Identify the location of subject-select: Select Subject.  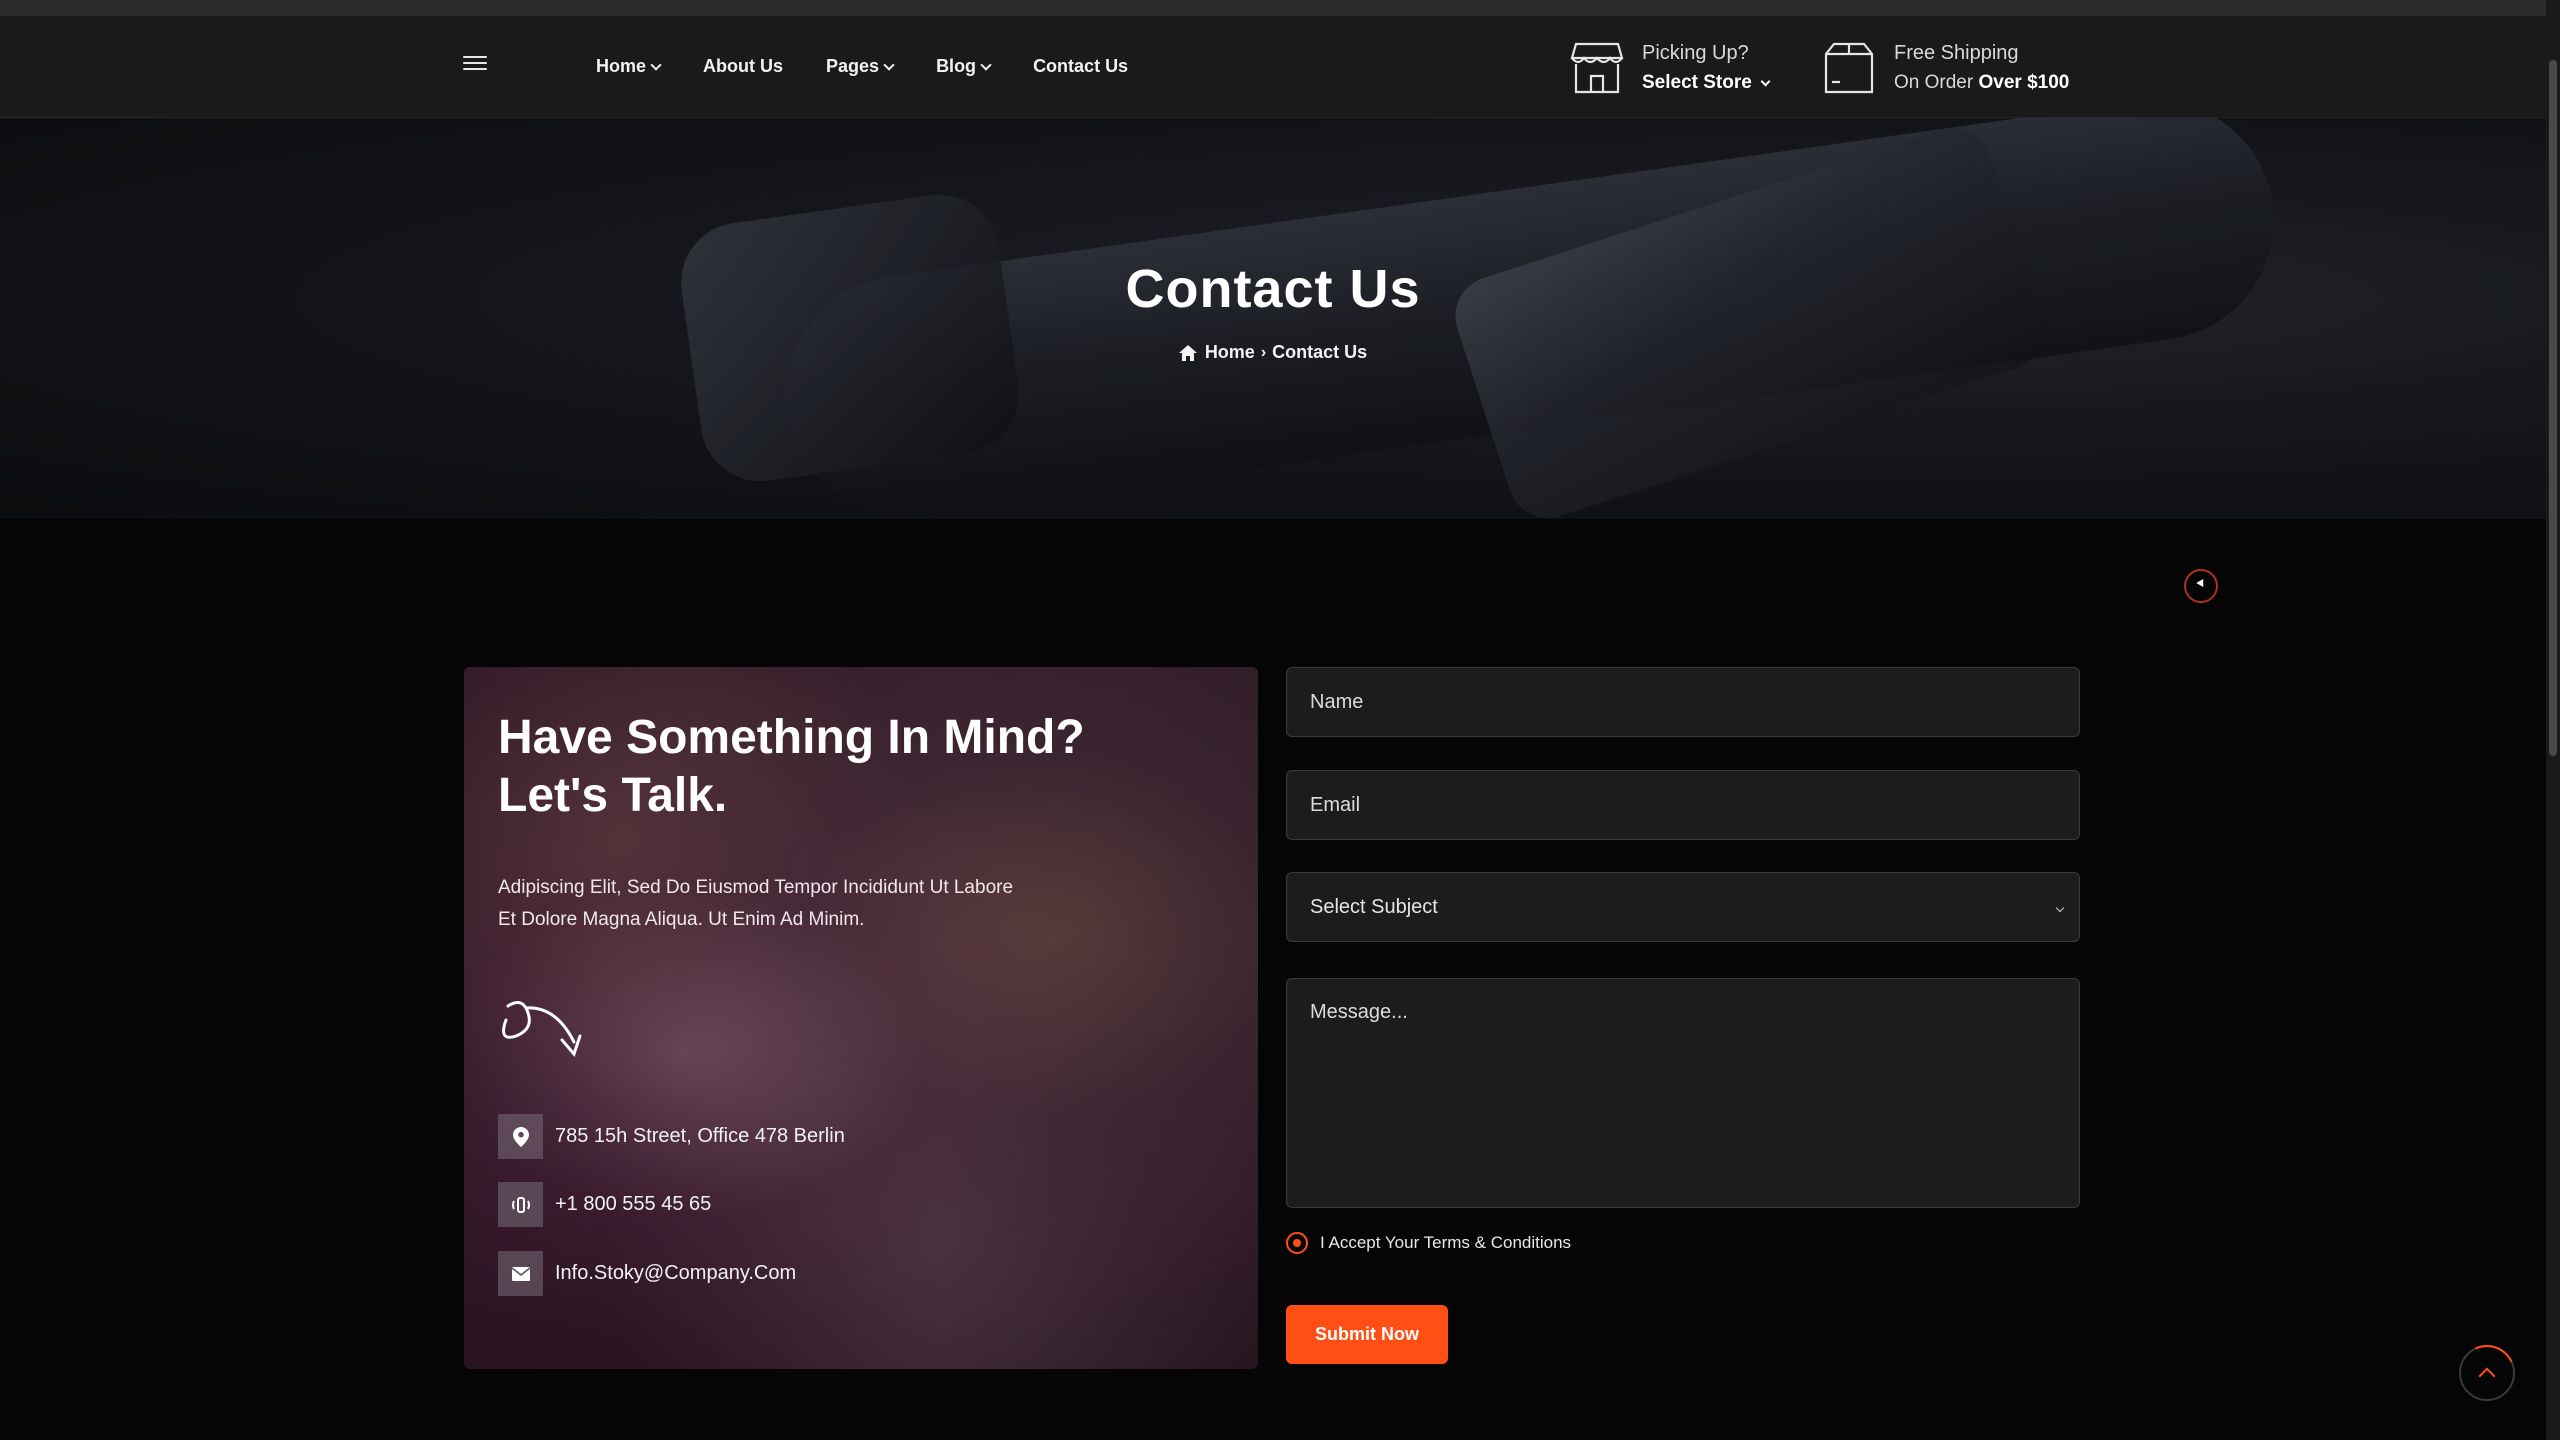
(1683, 907).